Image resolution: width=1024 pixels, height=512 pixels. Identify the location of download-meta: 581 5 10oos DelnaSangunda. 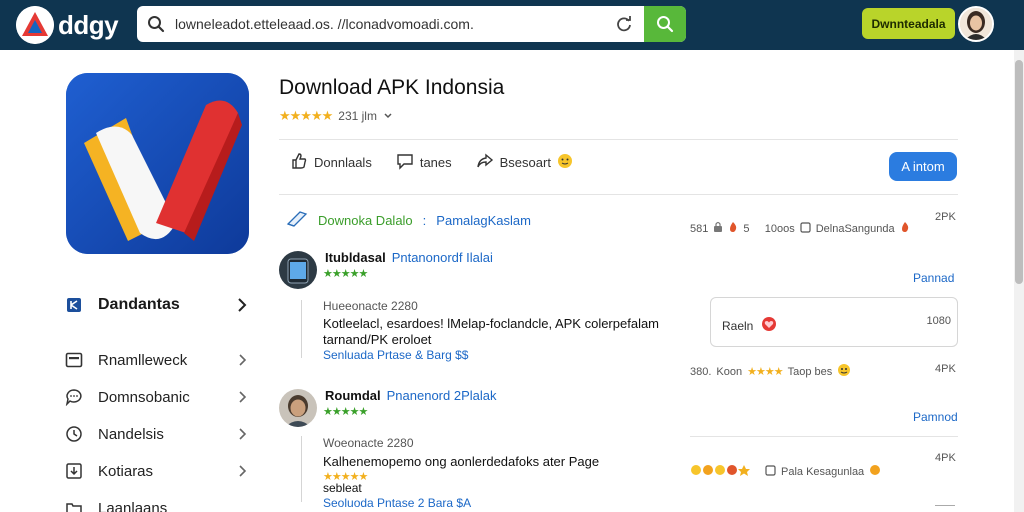
(800, 228).